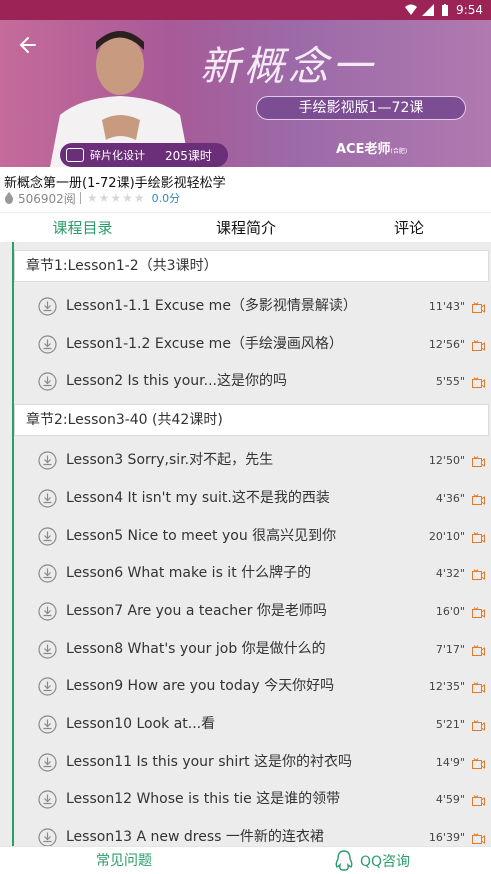 Image resolution: width=491 pixels, height=874 pixels. I want to click on lesson-title: Lesson9 How are you today 今天你好吗, so click(200, 686).